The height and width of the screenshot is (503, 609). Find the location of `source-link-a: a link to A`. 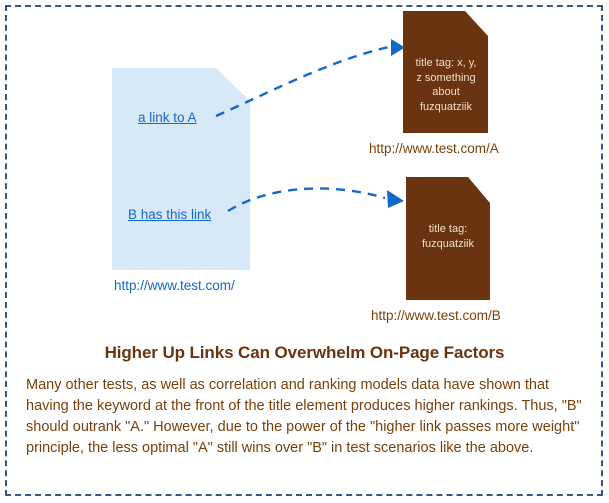

source-link-a: a link to A is located at coordinates (167, 117).